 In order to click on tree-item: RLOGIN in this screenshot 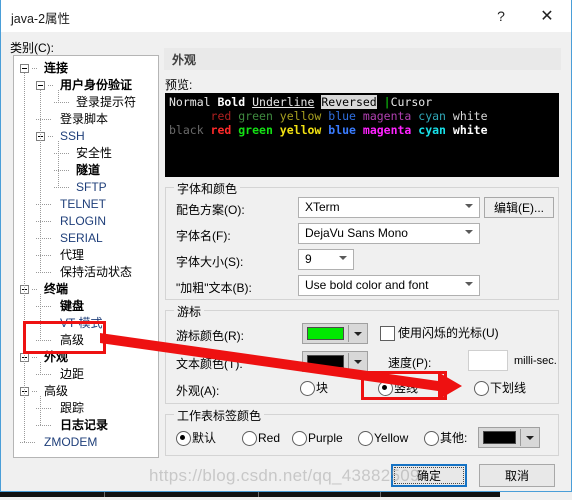, I will do `click(83, 221)`.